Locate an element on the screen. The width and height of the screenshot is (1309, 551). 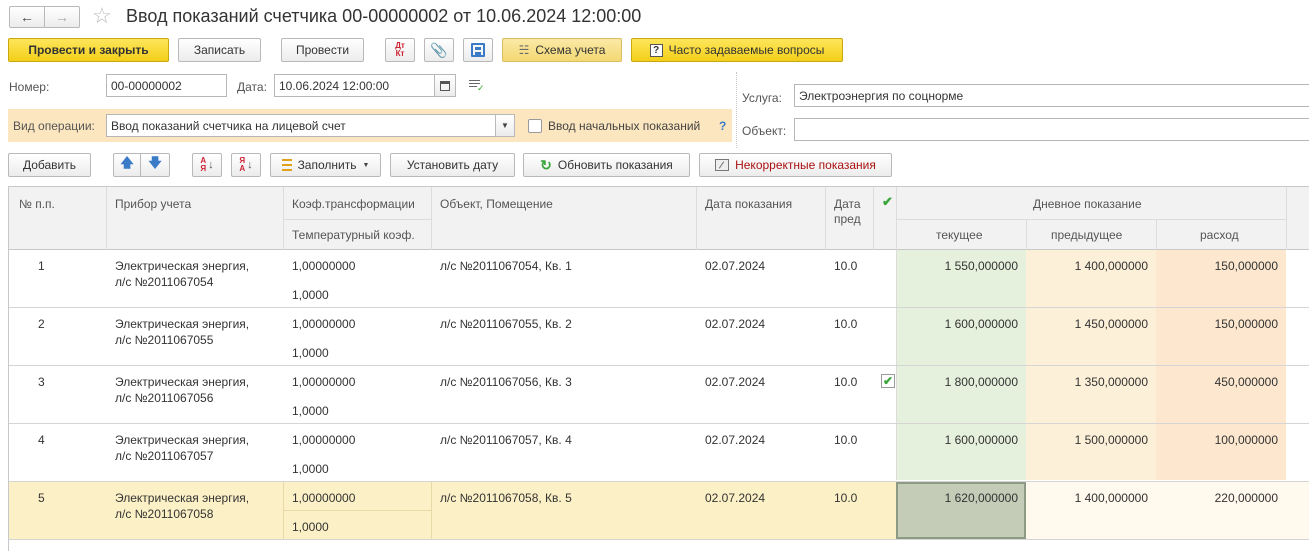
number-label: Номер: is located at coordinates (29, 87).